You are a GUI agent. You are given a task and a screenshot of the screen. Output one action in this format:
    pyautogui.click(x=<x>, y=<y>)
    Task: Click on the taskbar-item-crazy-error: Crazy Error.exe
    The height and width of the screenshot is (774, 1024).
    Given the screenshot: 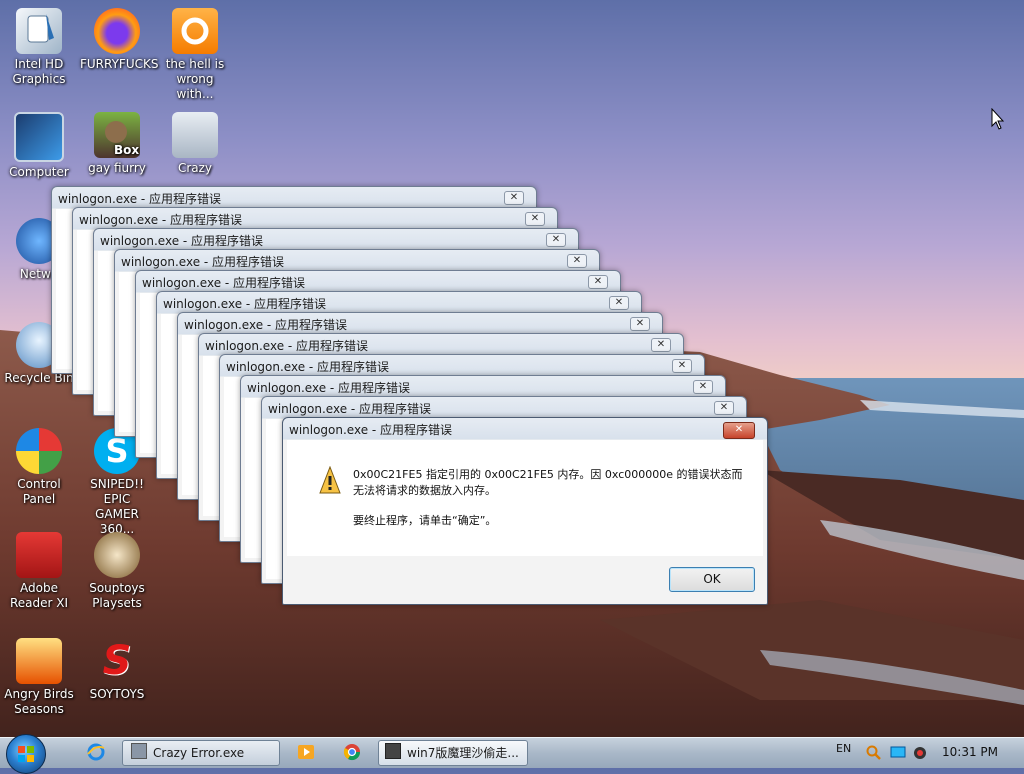 What is the action you would take?
    pyautogui.click(x=201, y=753)
    